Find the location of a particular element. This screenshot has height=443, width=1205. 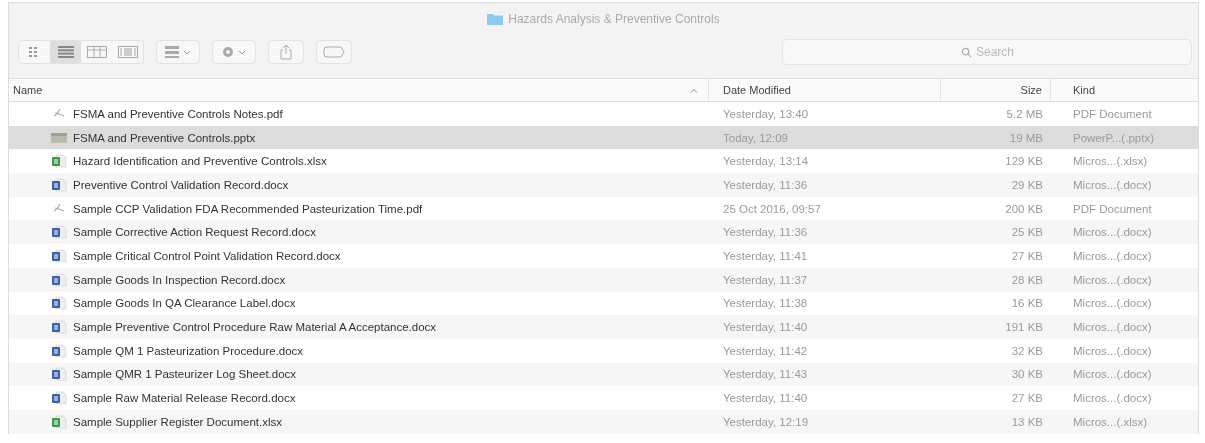

file-size: 13 KB is located at coordinates (1027, 421).